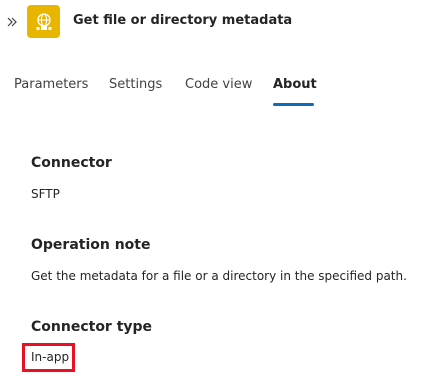 The width and height of the screenshot is (422, 385). What do you see at coordinates (43, 21) in the screenshot?
I see `sftp-connector-icon` at bounding box center [43, 21].